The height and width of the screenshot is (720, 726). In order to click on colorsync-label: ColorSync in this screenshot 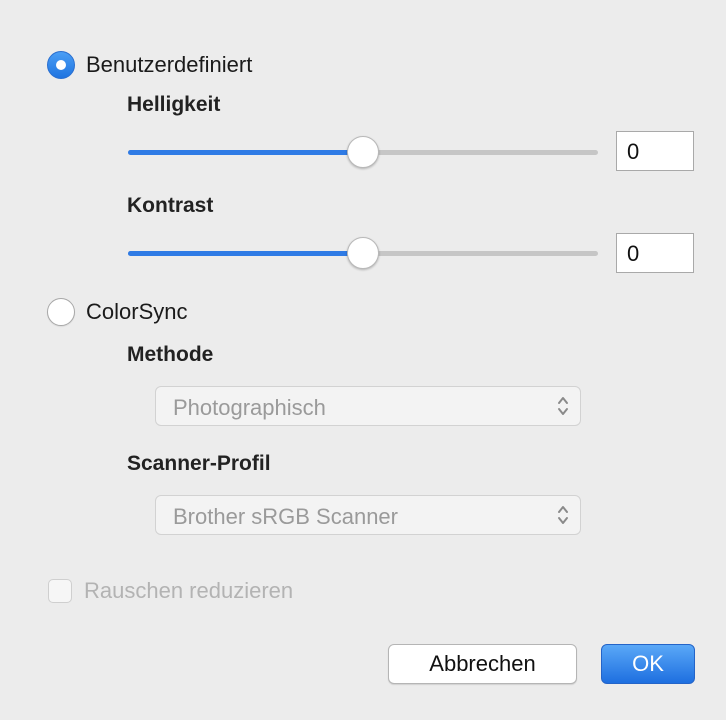, I will do `click(136, 312)`.